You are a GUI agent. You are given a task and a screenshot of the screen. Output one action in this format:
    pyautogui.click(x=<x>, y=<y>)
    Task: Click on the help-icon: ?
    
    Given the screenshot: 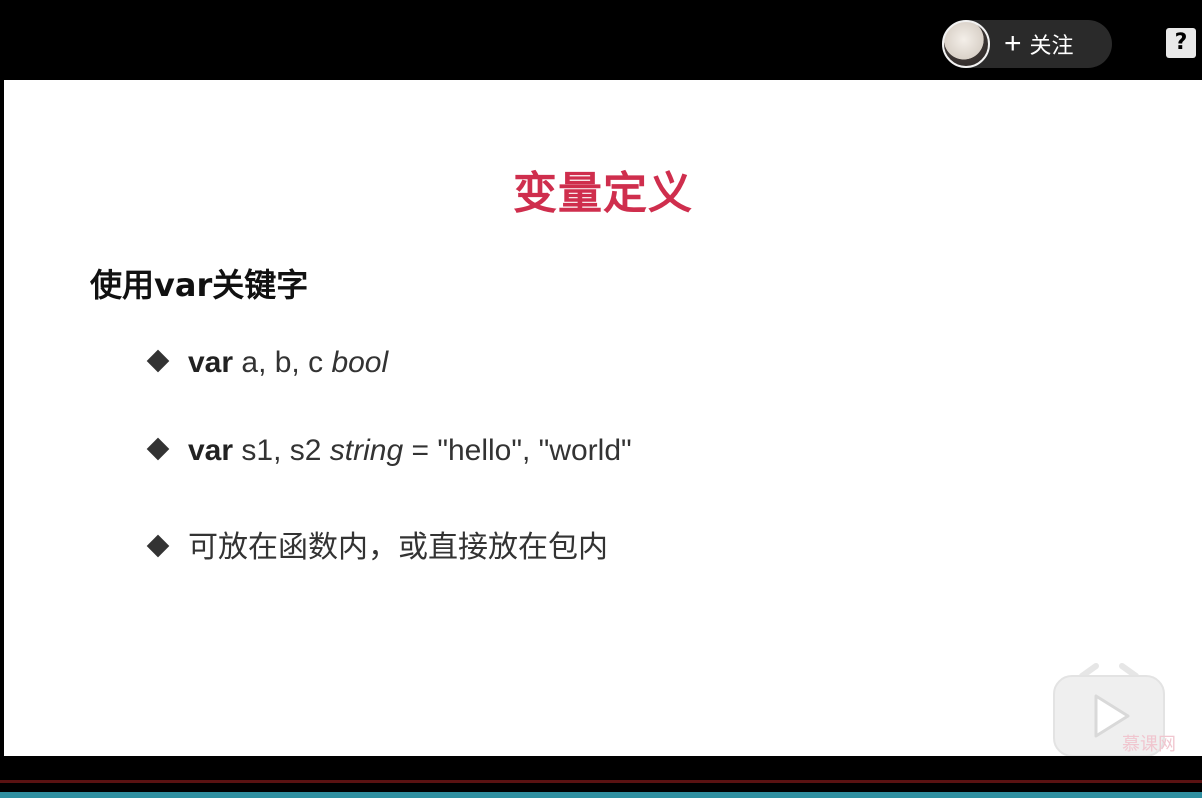 What is the action you would take?
    pyautogui.click(x=1181, y=43)
    